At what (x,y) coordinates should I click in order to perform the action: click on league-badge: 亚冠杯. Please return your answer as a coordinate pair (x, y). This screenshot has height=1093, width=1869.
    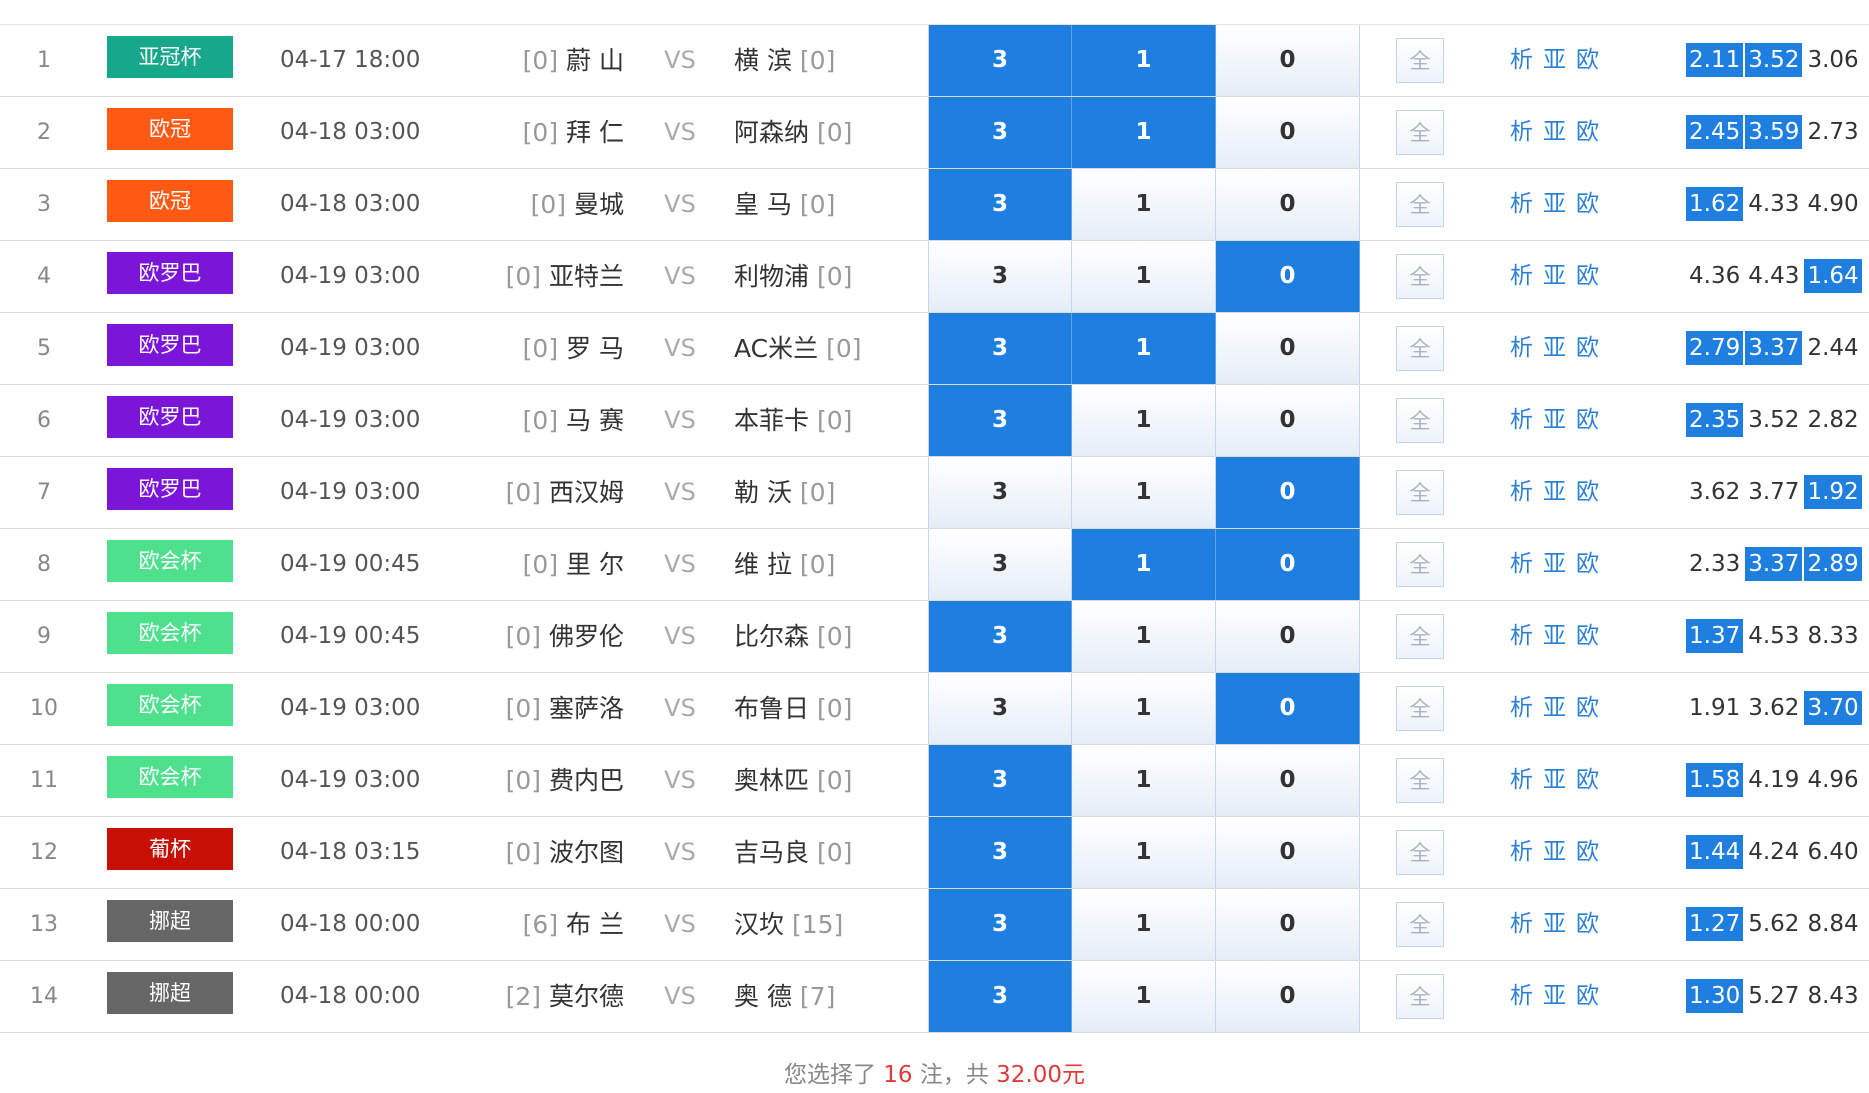
    Looking at the image, I should click on (170, 57).